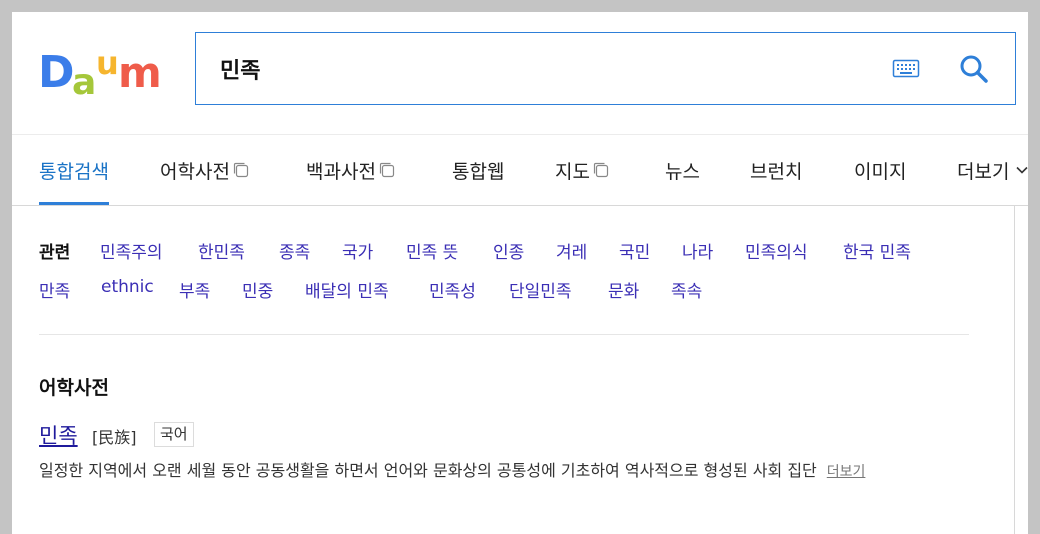 Image resolution: width=1040 pixels, height=534 pixels. I want to click on search-icon, so click(974, 69).